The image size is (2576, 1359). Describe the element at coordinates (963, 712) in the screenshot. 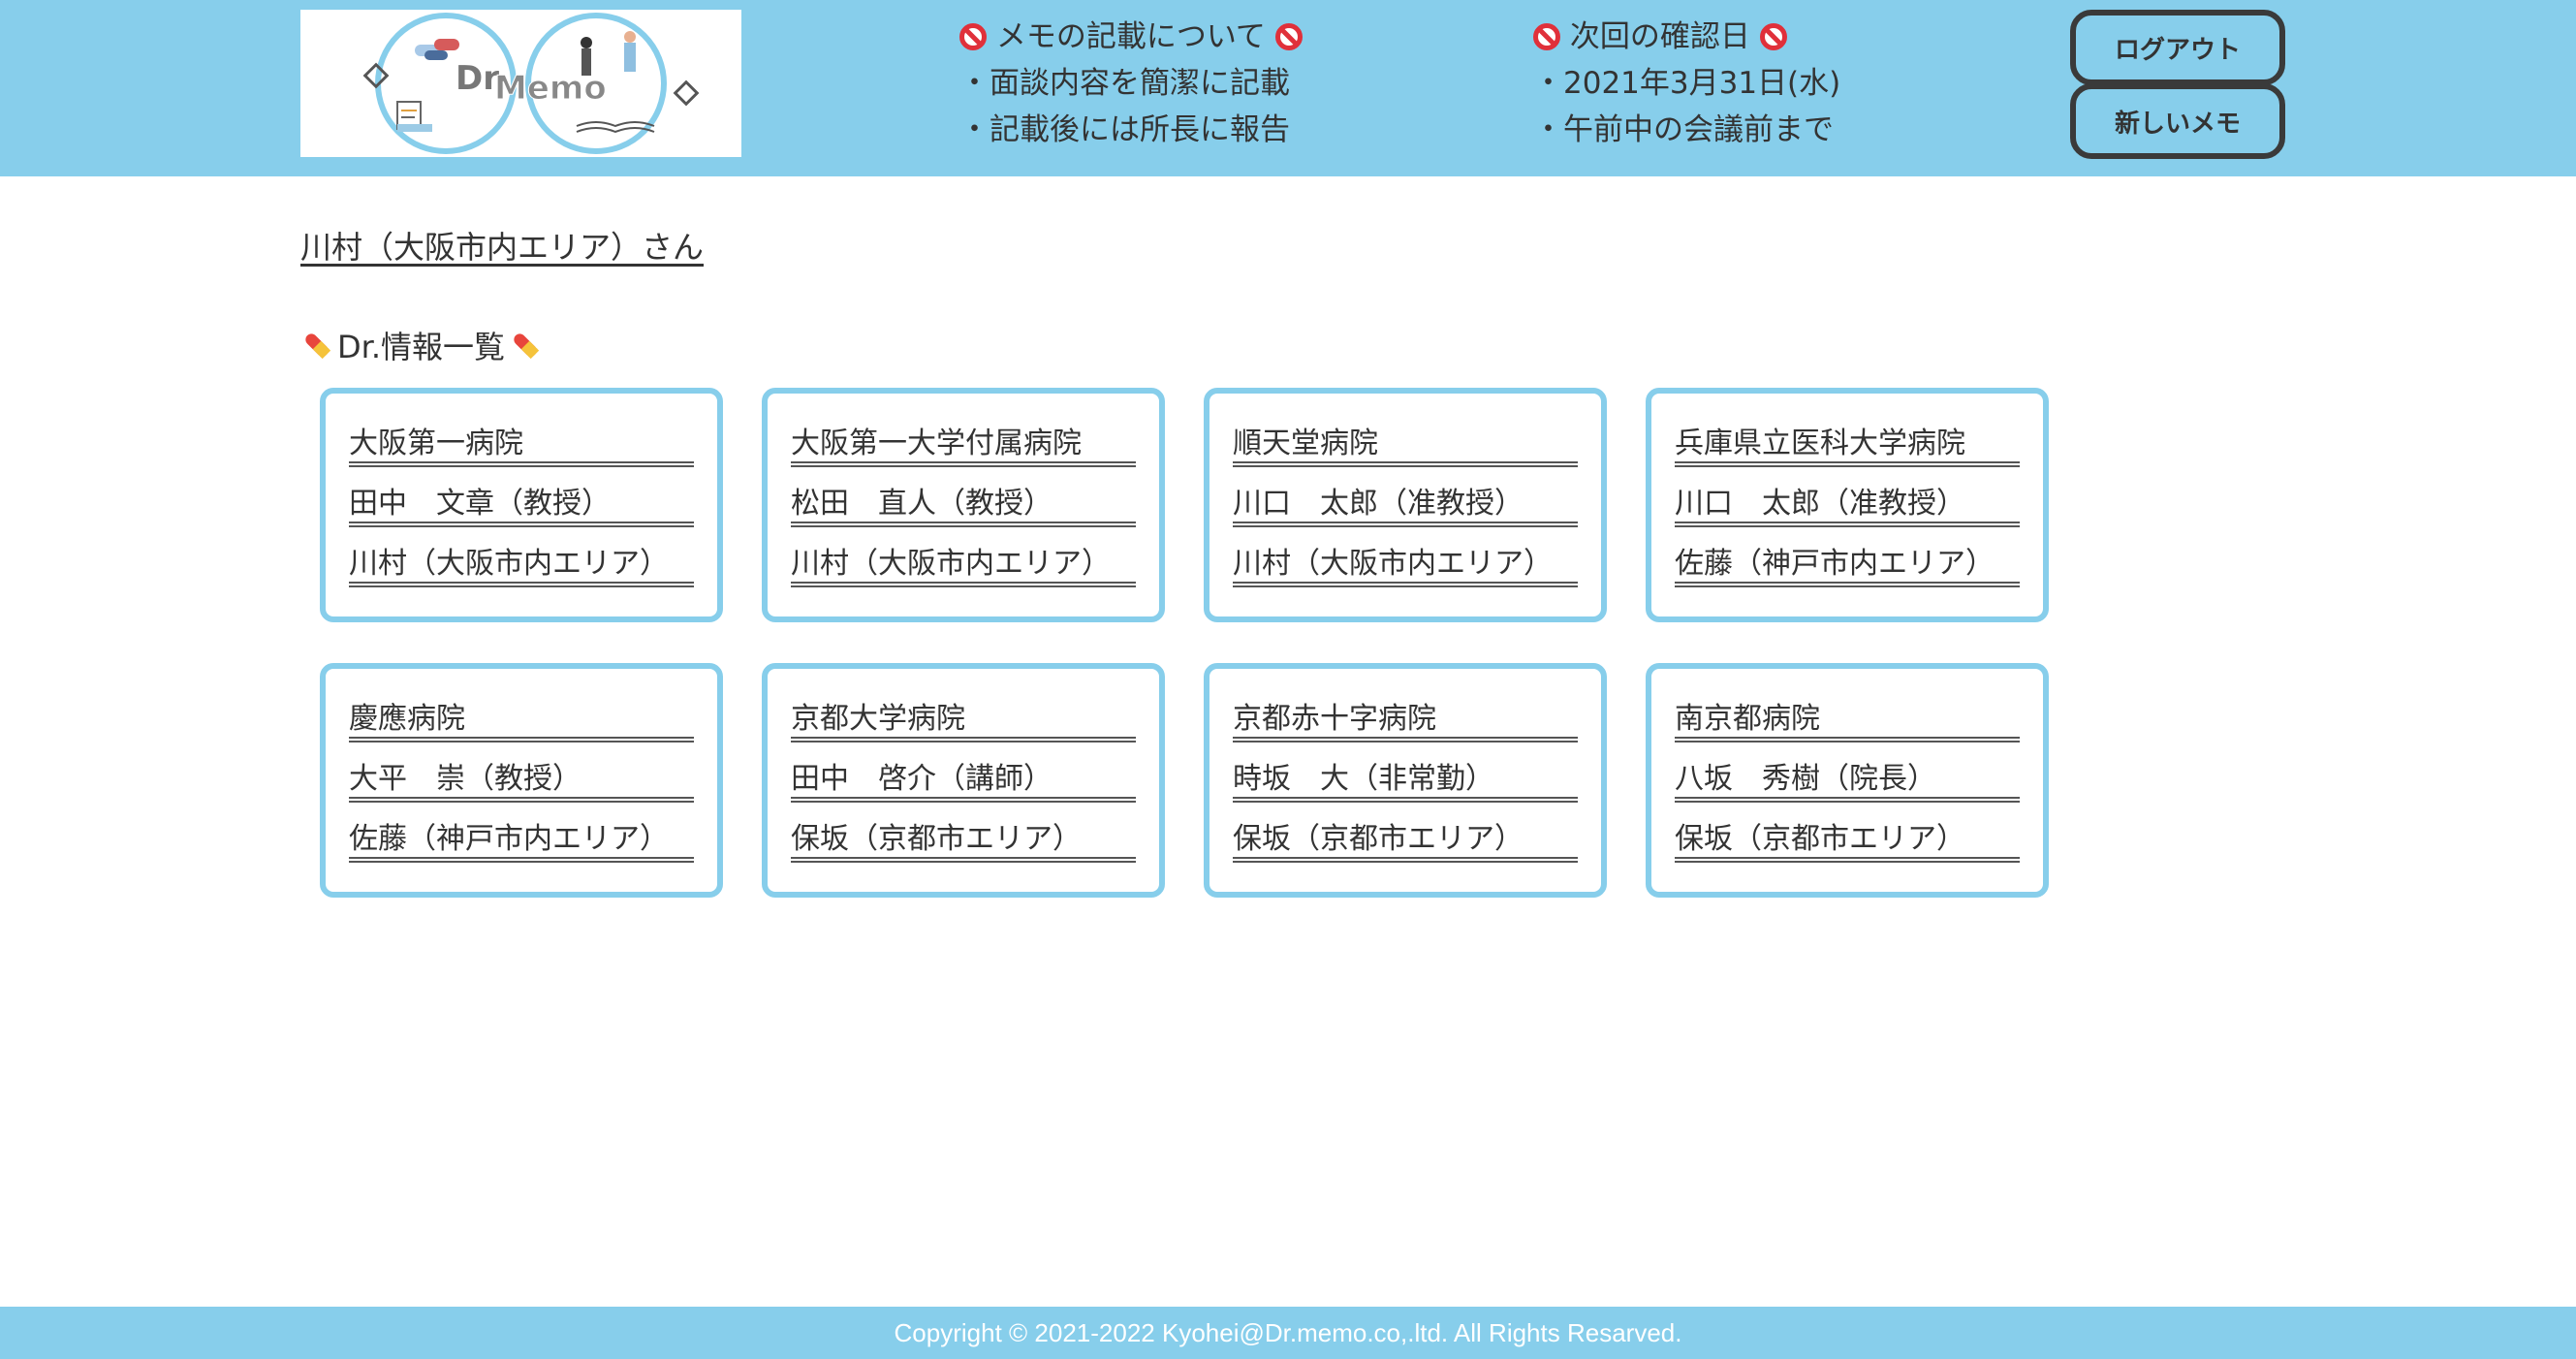

I see `hospital-name: 京都大学病院` at that location.